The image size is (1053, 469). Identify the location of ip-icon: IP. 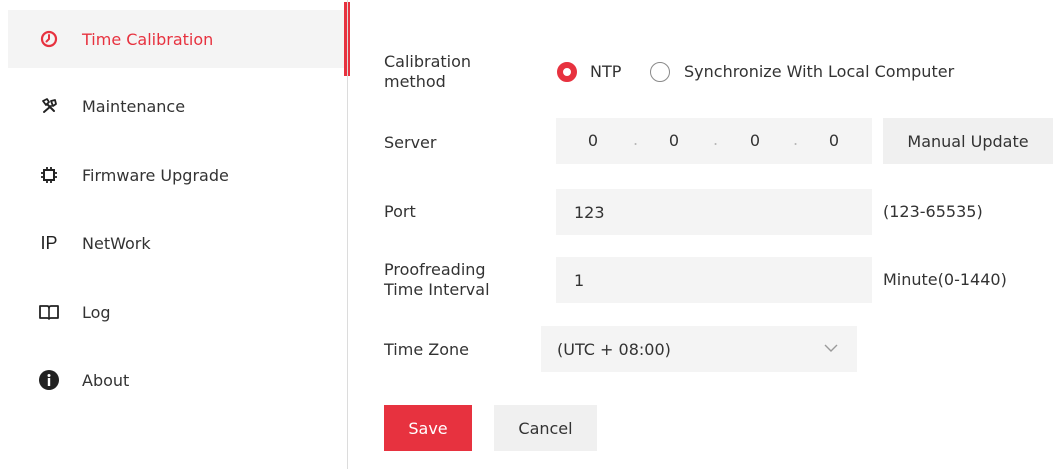
(49, 242).